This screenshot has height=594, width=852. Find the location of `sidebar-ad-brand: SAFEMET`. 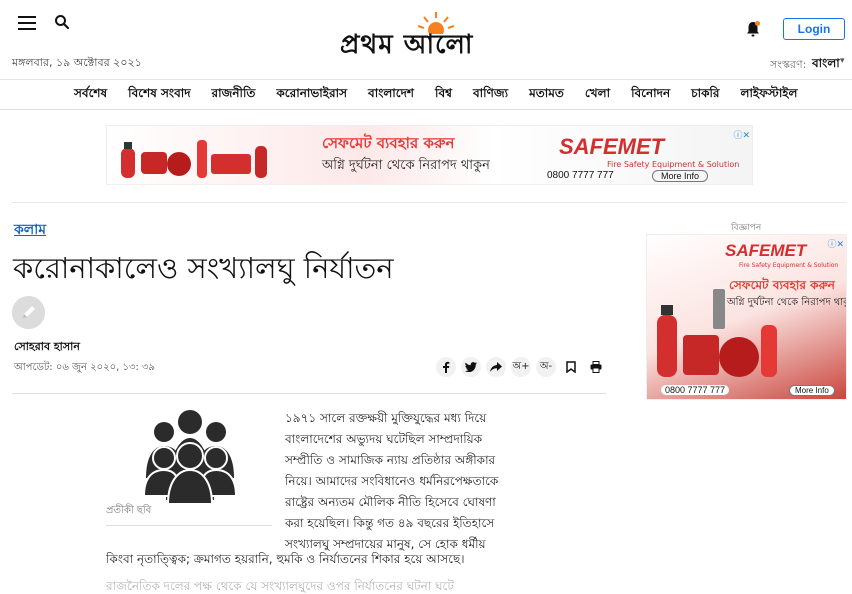

sidebar-ad-brand: SAFEMET is located at coordinates (766, 250).